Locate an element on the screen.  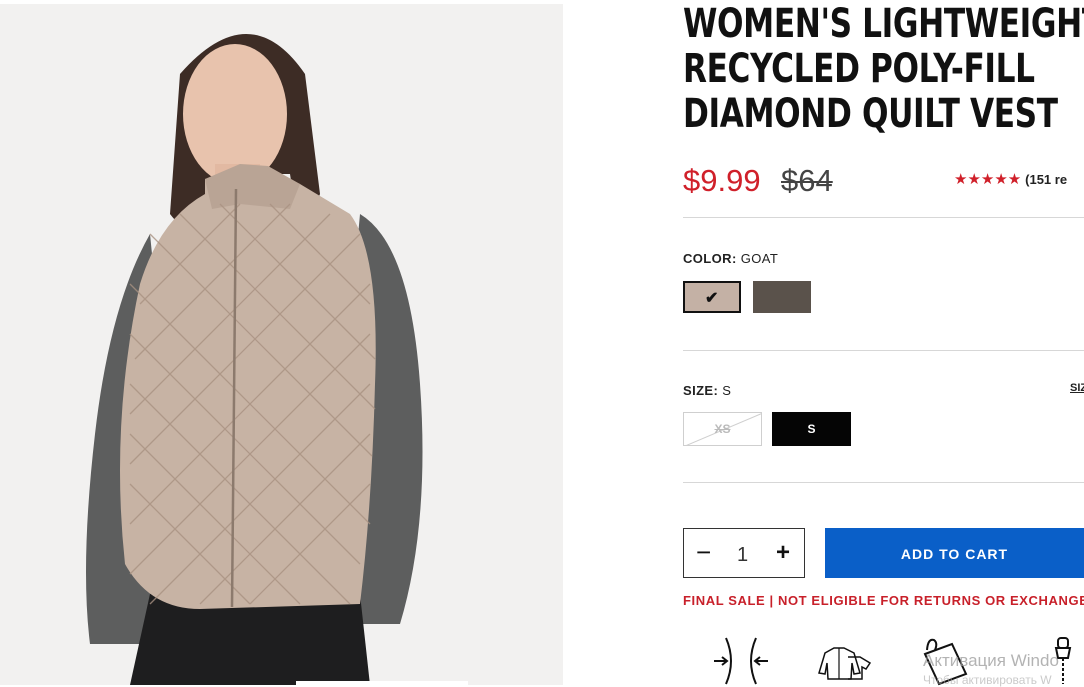
swatch-goat: ✔ is located at coordinates (712, 297).